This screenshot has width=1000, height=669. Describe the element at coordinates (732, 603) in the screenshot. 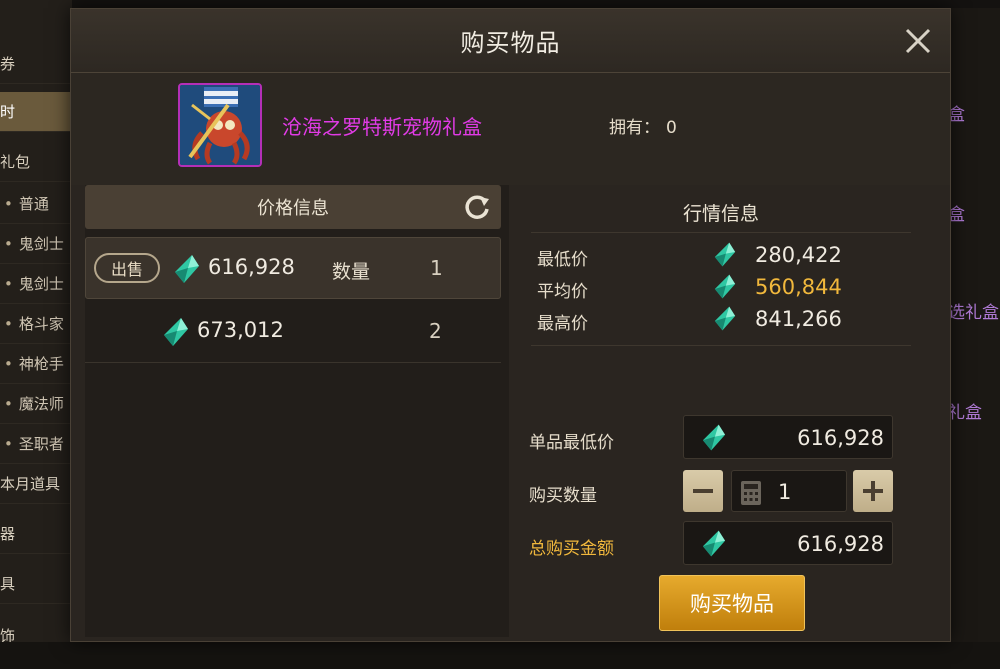

I see `buy-item-button: 购买物品` at that location.